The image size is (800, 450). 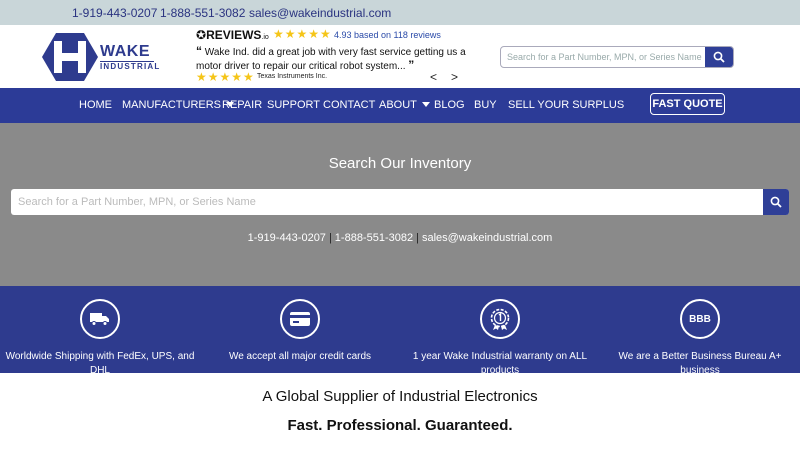 What do you see at coordinates (320, 13) in the screenshot?
I see `email-link: sales@wakeindustrial.com` at bounding box center [320, 13].